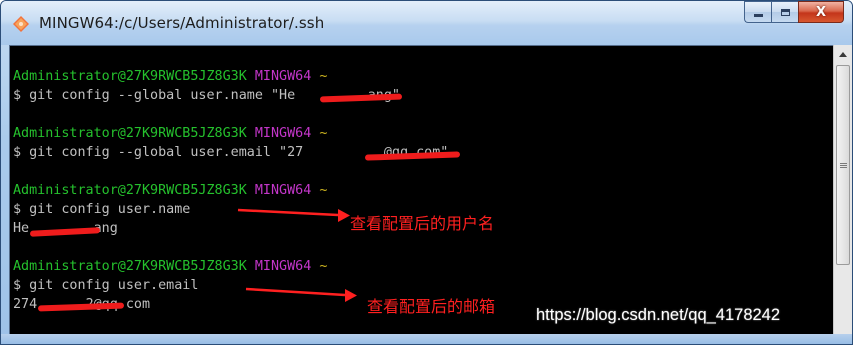  I want to click on minimize-icon, so click(758, 15).